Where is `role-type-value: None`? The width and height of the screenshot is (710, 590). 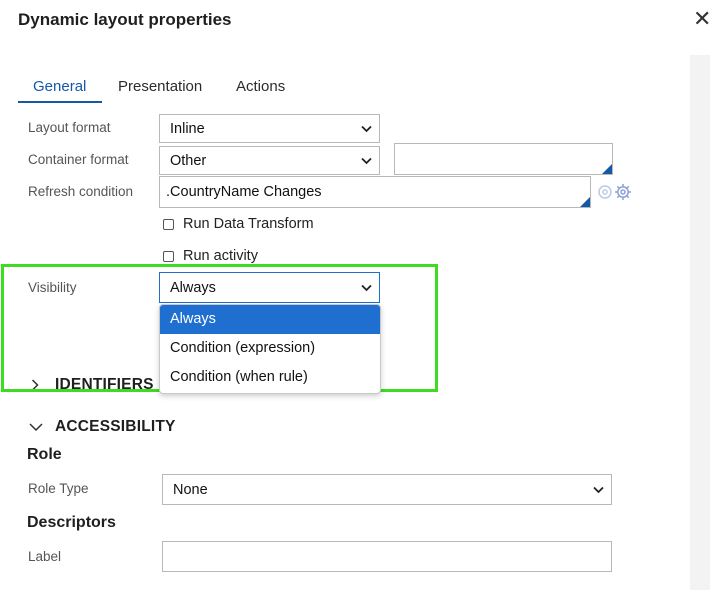 role-type-value: None is located at coordinates (190, 489).